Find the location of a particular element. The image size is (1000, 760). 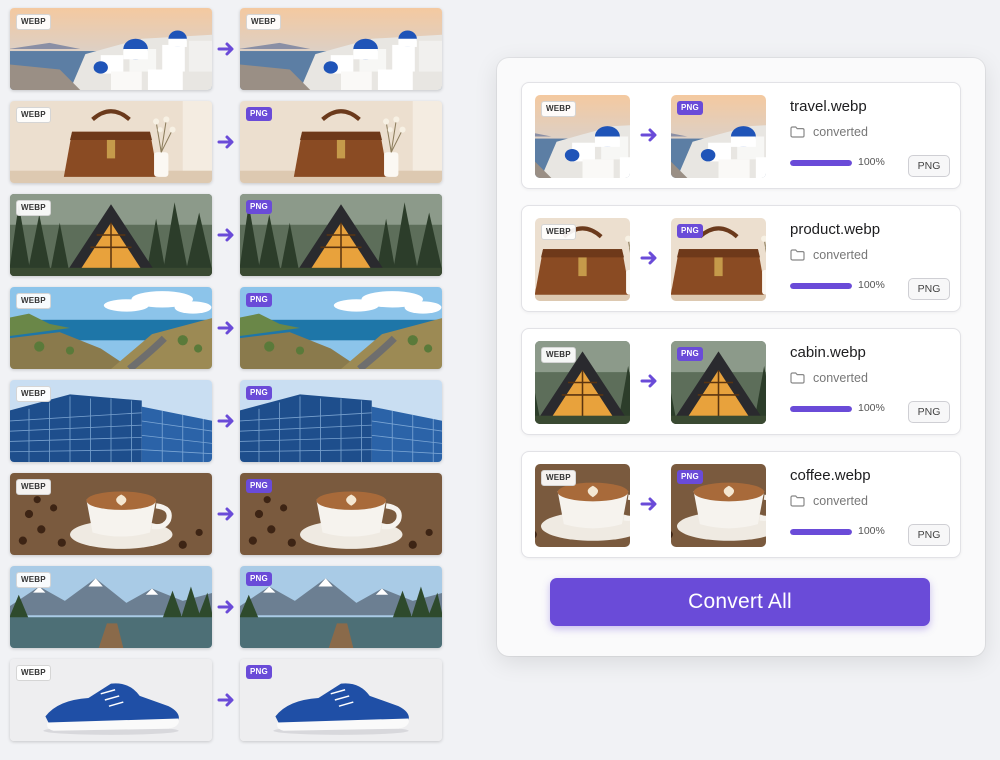

file-name: coffee.webp is located at coordinates (830, 475).